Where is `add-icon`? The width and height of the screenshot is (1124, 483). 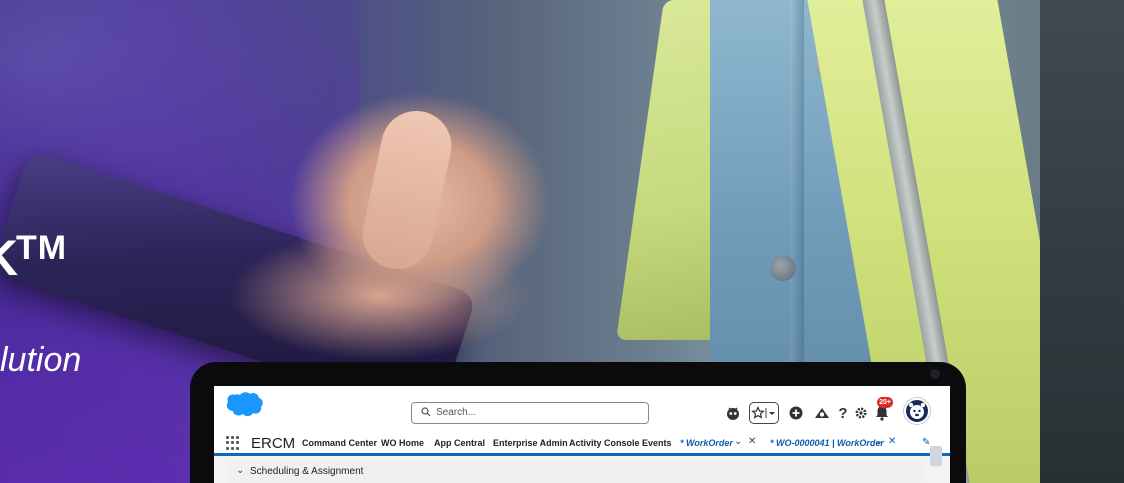 add-icon is located at coordinates (796, 413).